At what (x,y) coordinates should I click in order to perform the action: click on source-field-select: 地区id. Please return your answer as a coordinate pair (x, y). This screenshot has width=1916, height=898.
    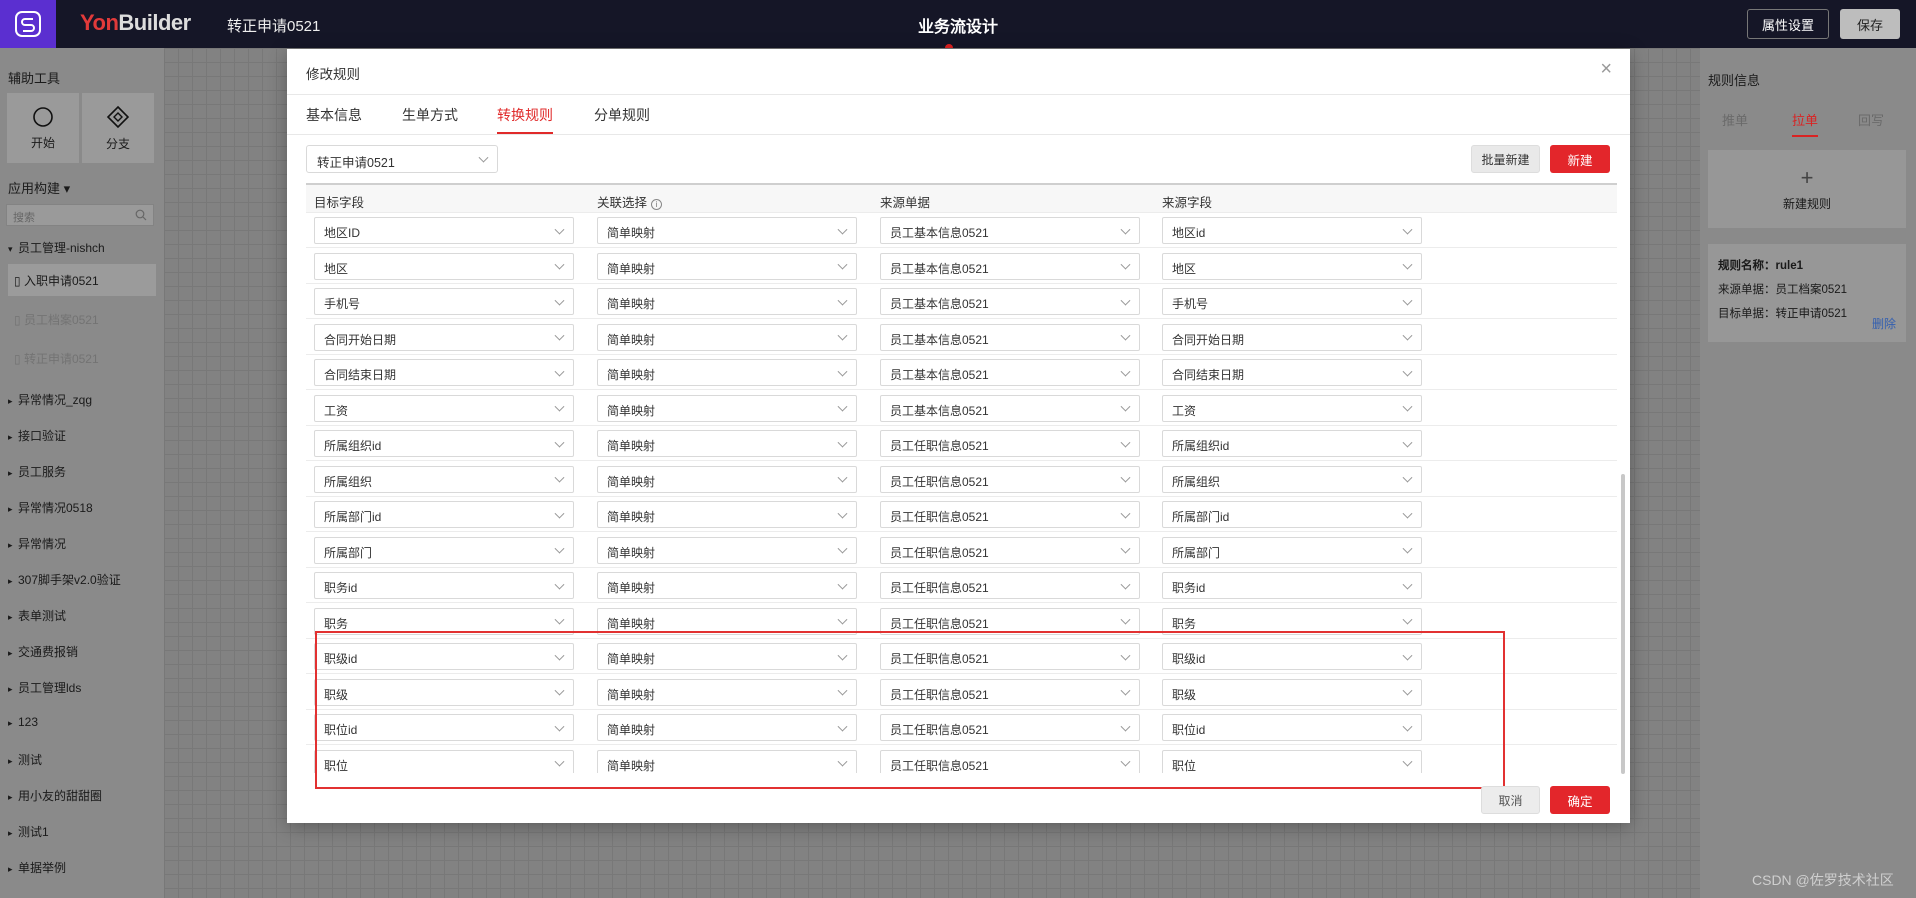
    Looking at the image, I should click on (1292, 230).